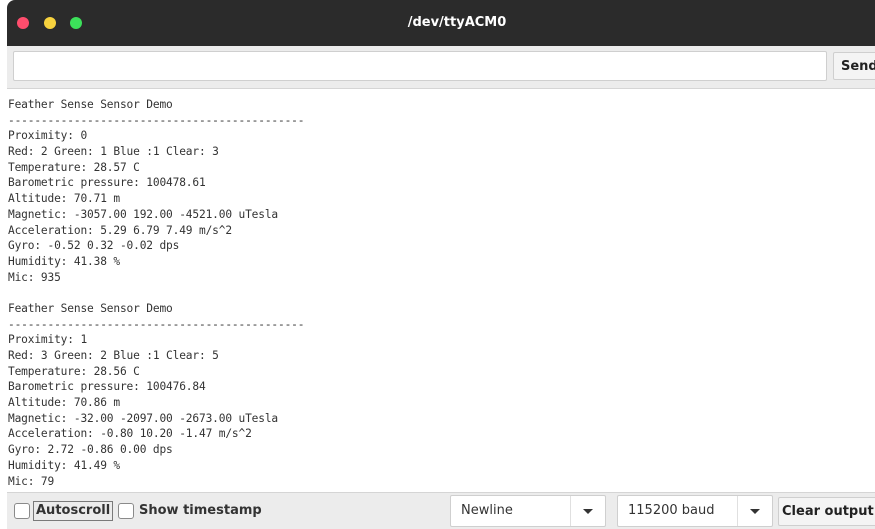 The width and height of the screenshot is (875, 529). I want to click on send-row: Send, so click(441, 66).